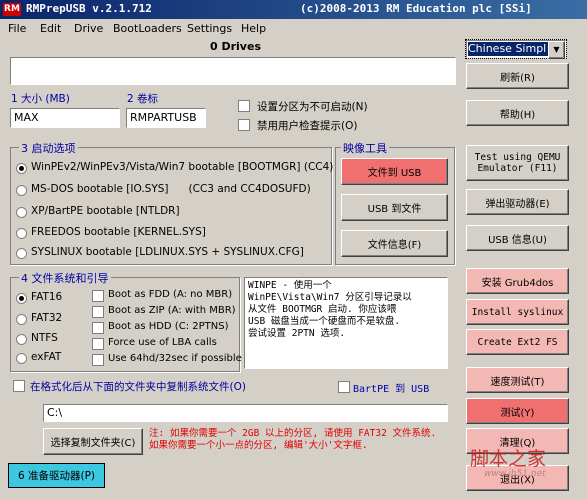 The image size is (587, 500). Describe the element at coordinates (88, 28) in the screenshot. I see `menu-drive: Drive` at that location.